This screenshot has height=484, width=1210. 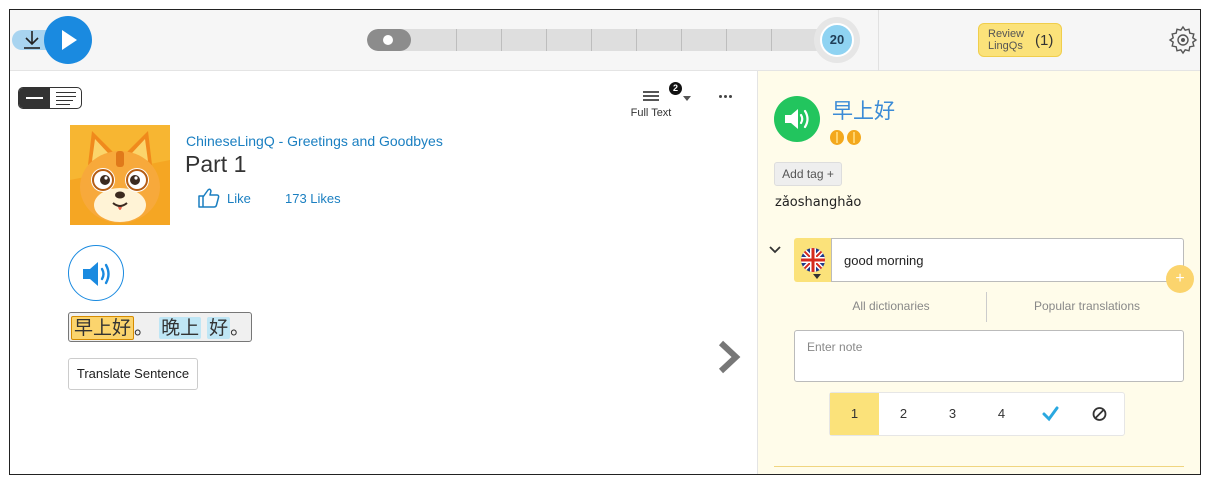 I want to click on course-thumbnail, so click(x=120, y=175).